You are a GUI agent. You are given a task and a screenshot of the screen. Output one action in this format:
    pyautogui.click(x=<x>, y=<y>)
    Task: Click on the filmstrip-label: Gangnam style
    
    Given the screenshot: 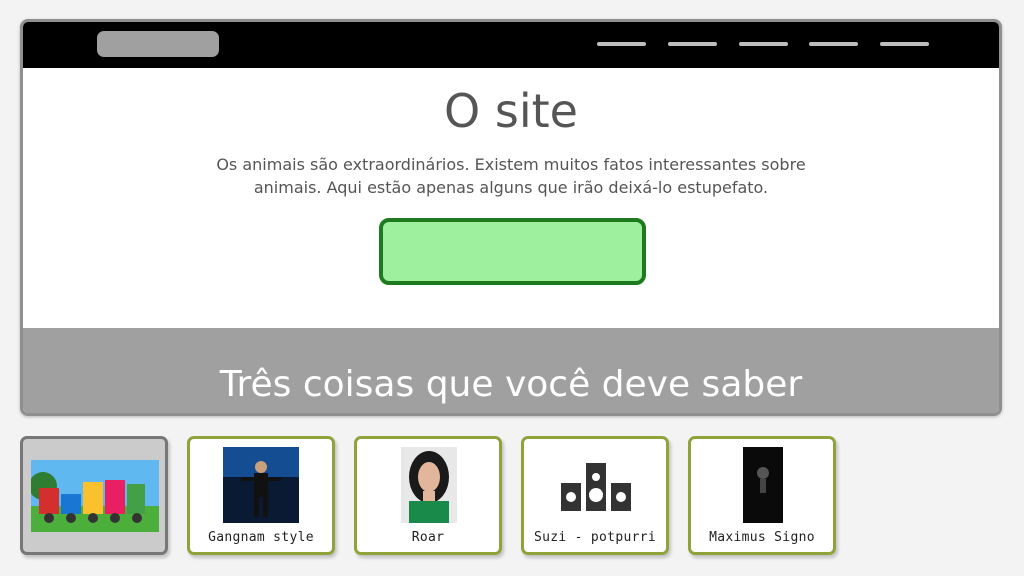 What is the action you would take?
    pyautogui.click(x=261, y=537)
    